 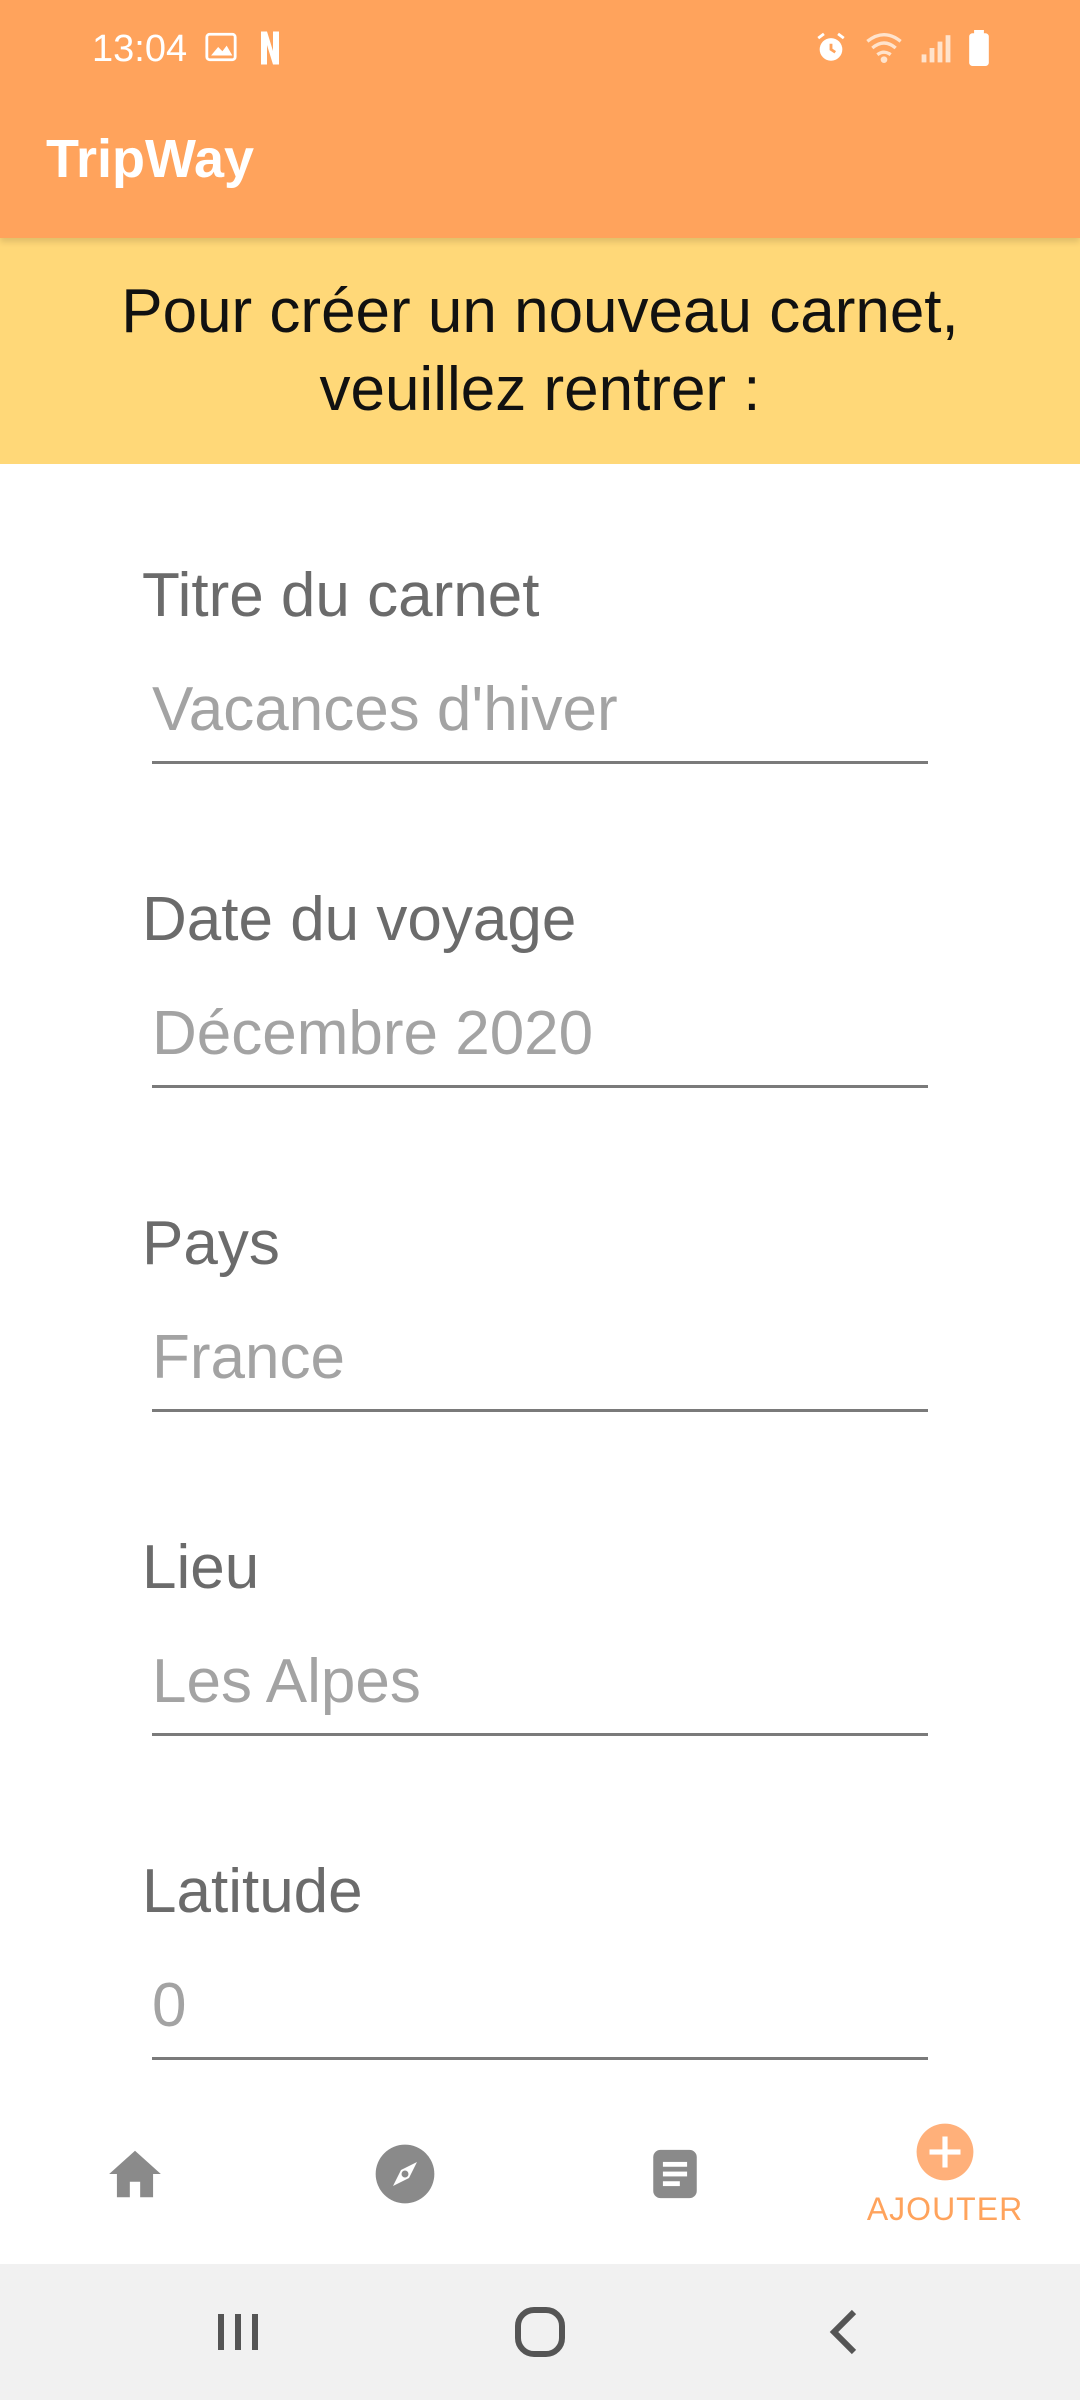 I want to click on nav-item-add: AJOUTER, so click(x=945, y=2174).